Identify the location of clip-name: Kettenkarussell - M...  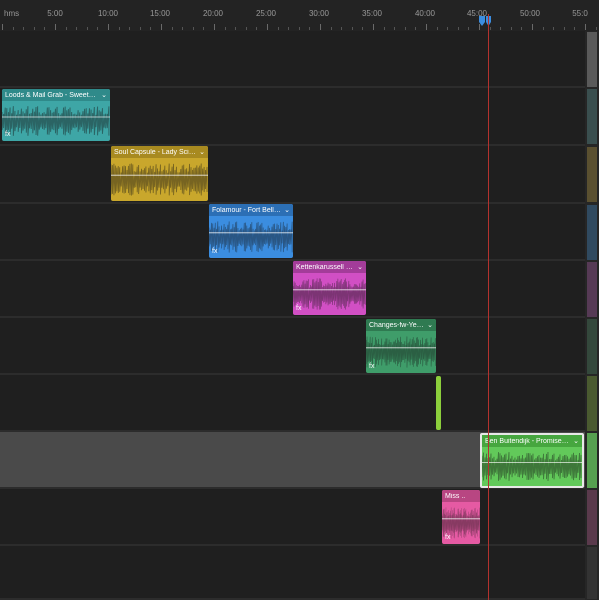
(326, 267).